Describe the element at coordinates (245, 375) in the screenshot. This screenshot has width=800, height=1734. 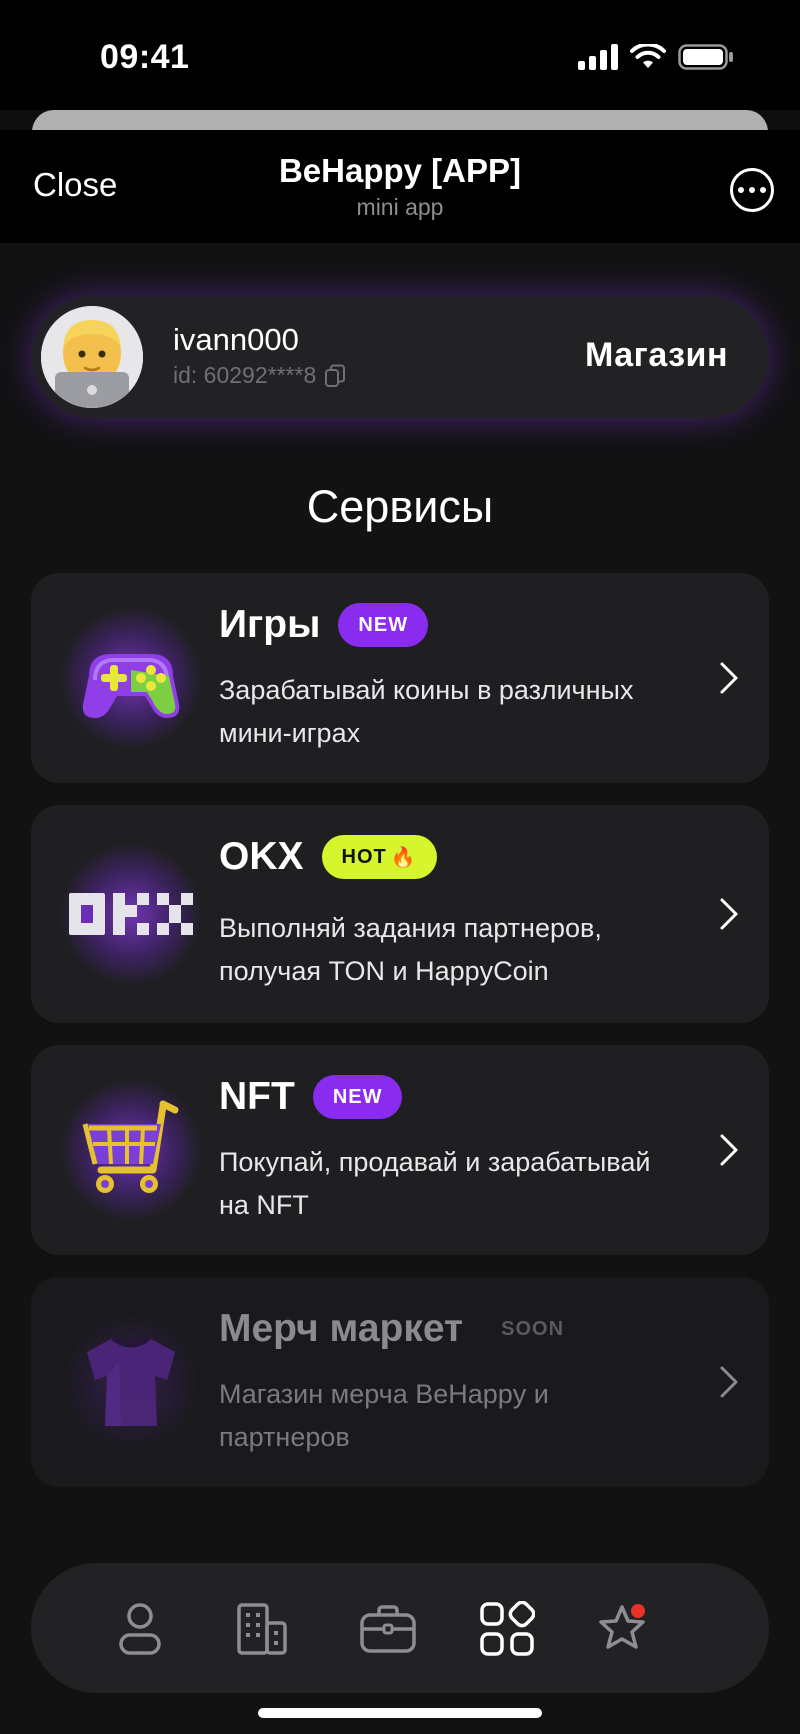
I see `user-id: id: 60292****8` at that location.